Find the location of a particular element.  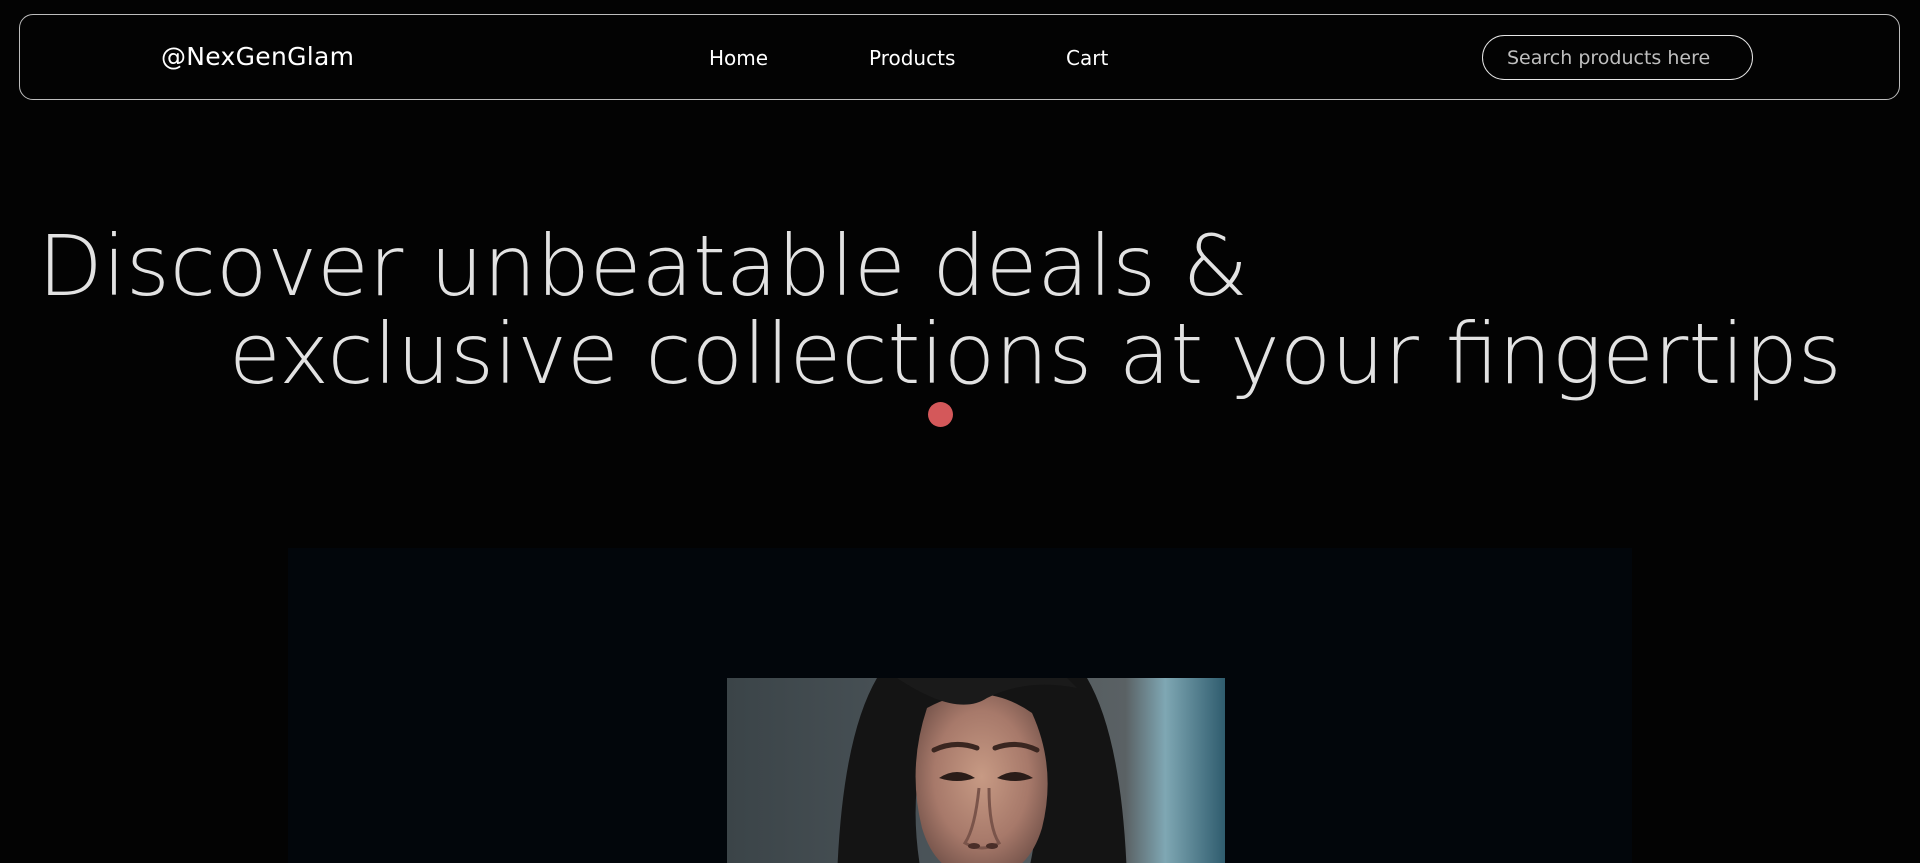

nav-link-cart: Cart is located at coordinates (1087, 58).